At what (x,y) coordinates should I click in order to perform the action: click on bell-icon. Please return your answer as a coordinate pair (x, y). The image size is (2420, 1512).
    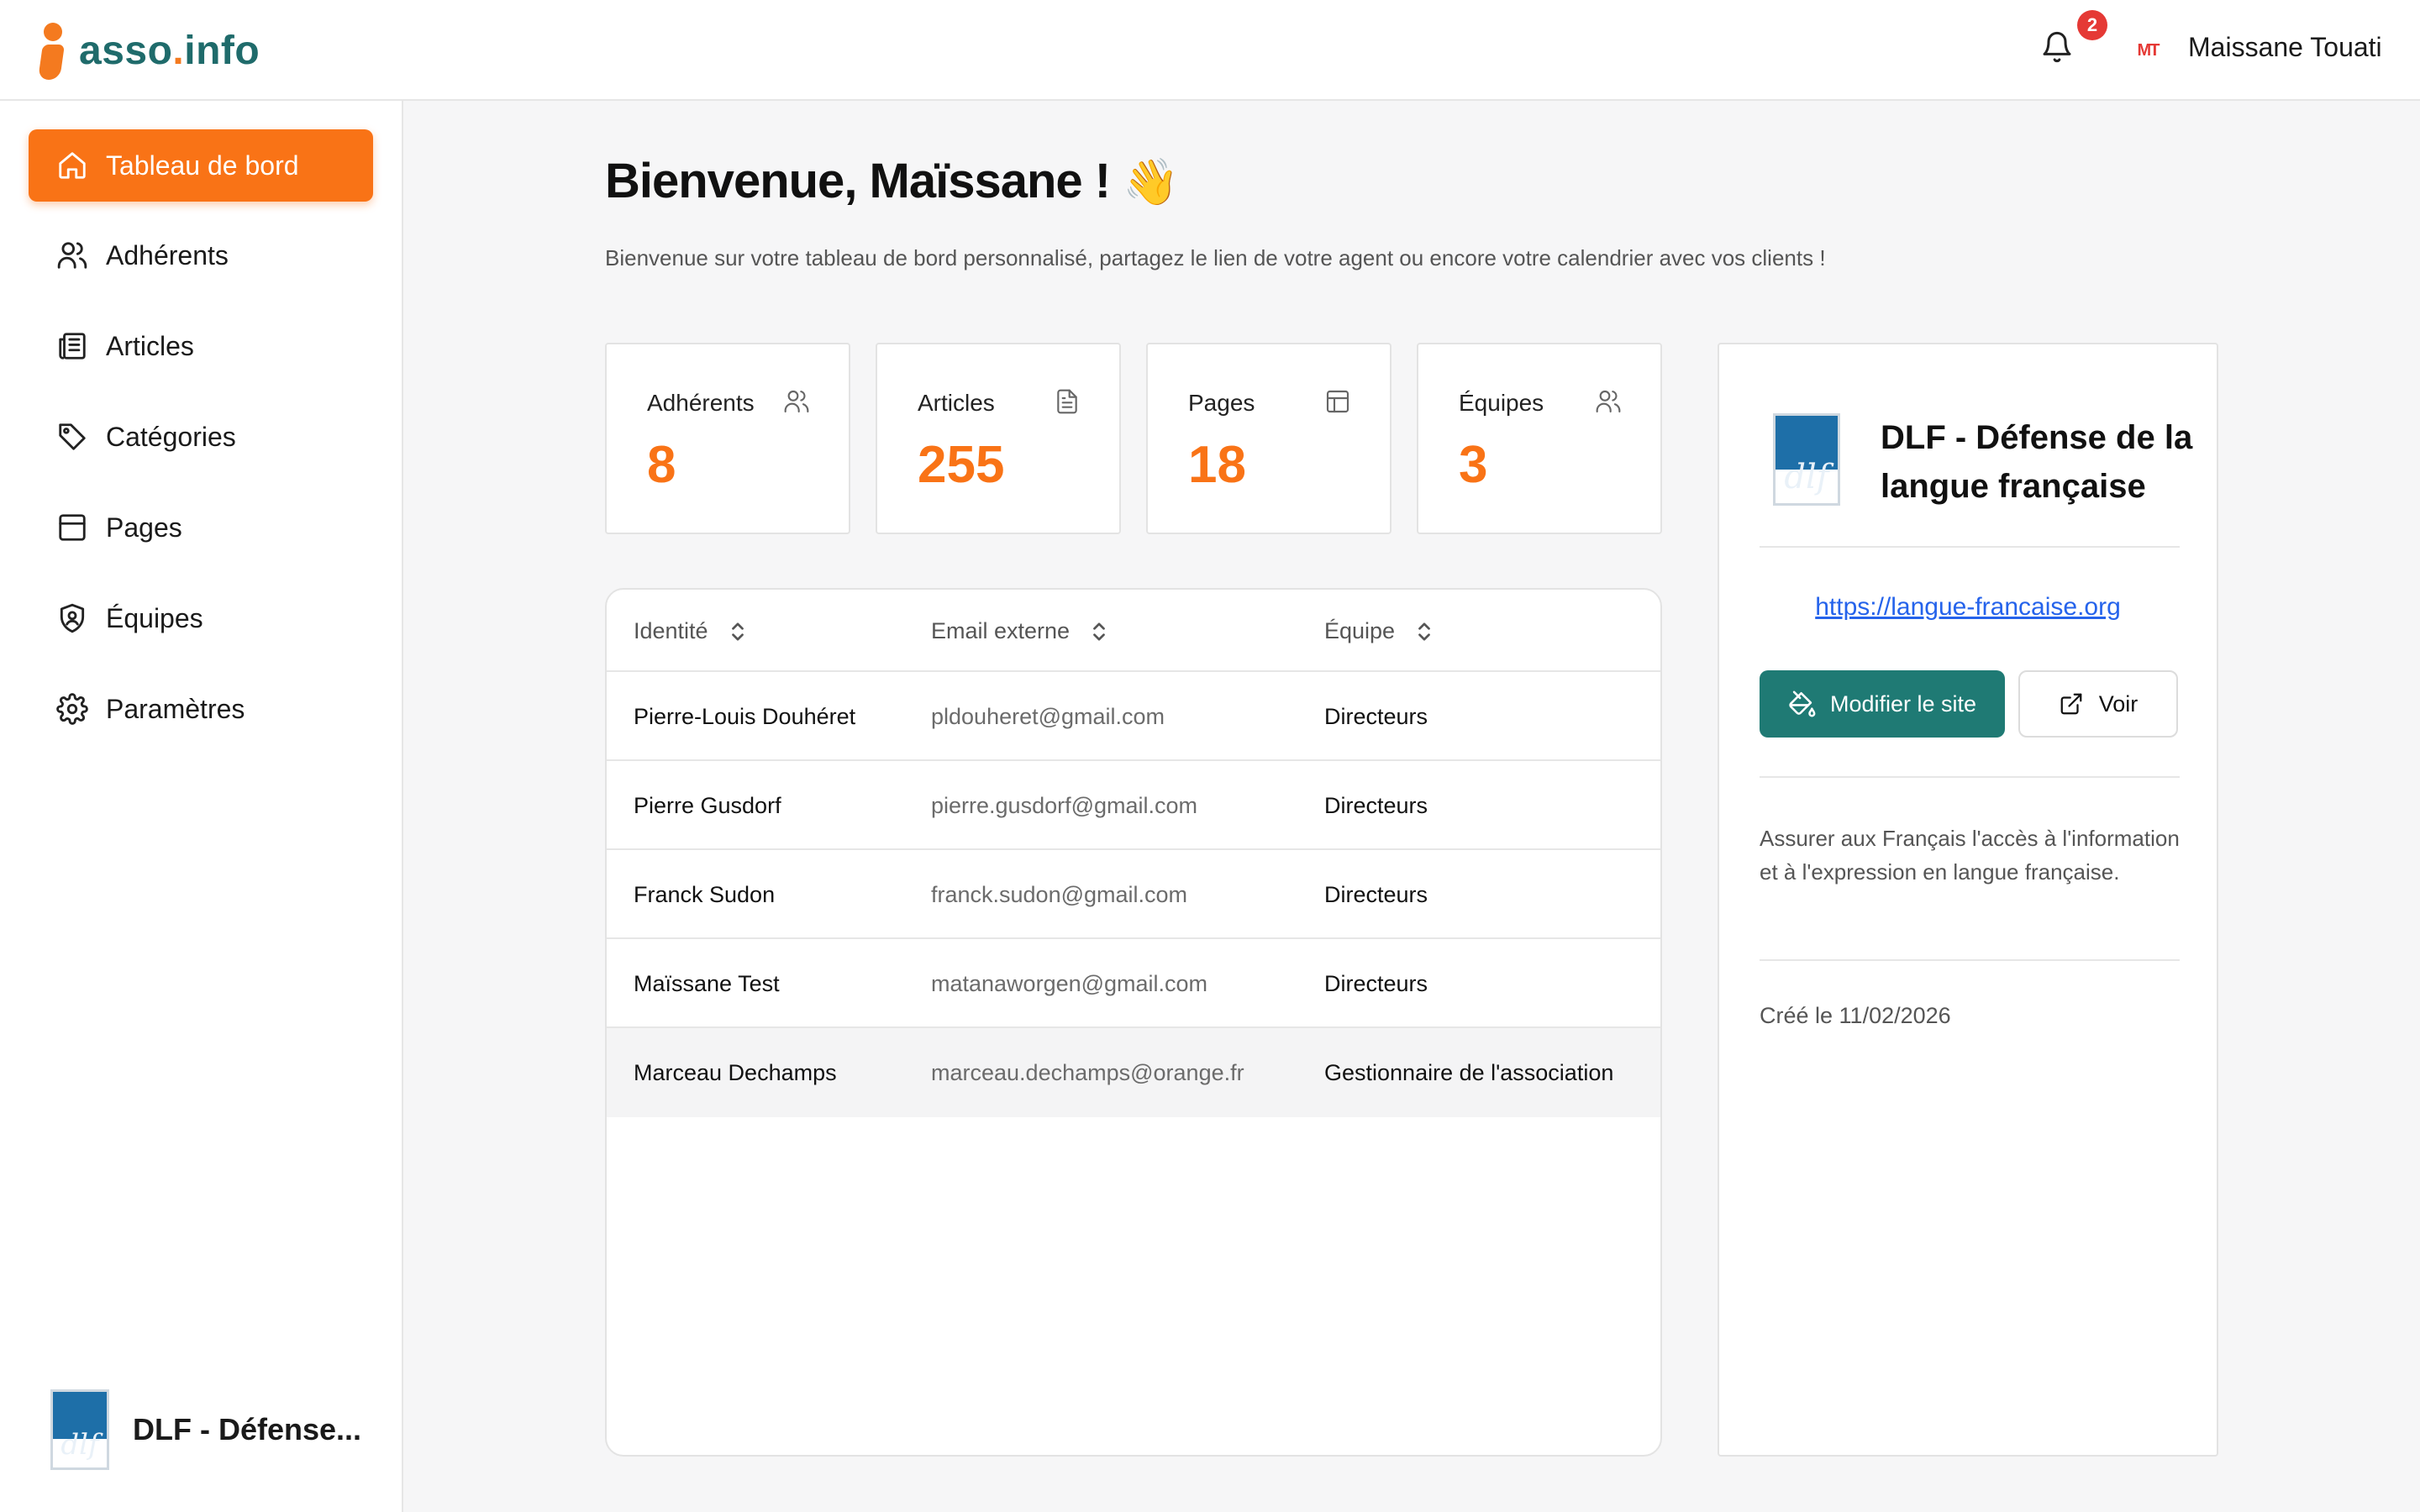
    Looking at the image, I should click on (2057, 49).